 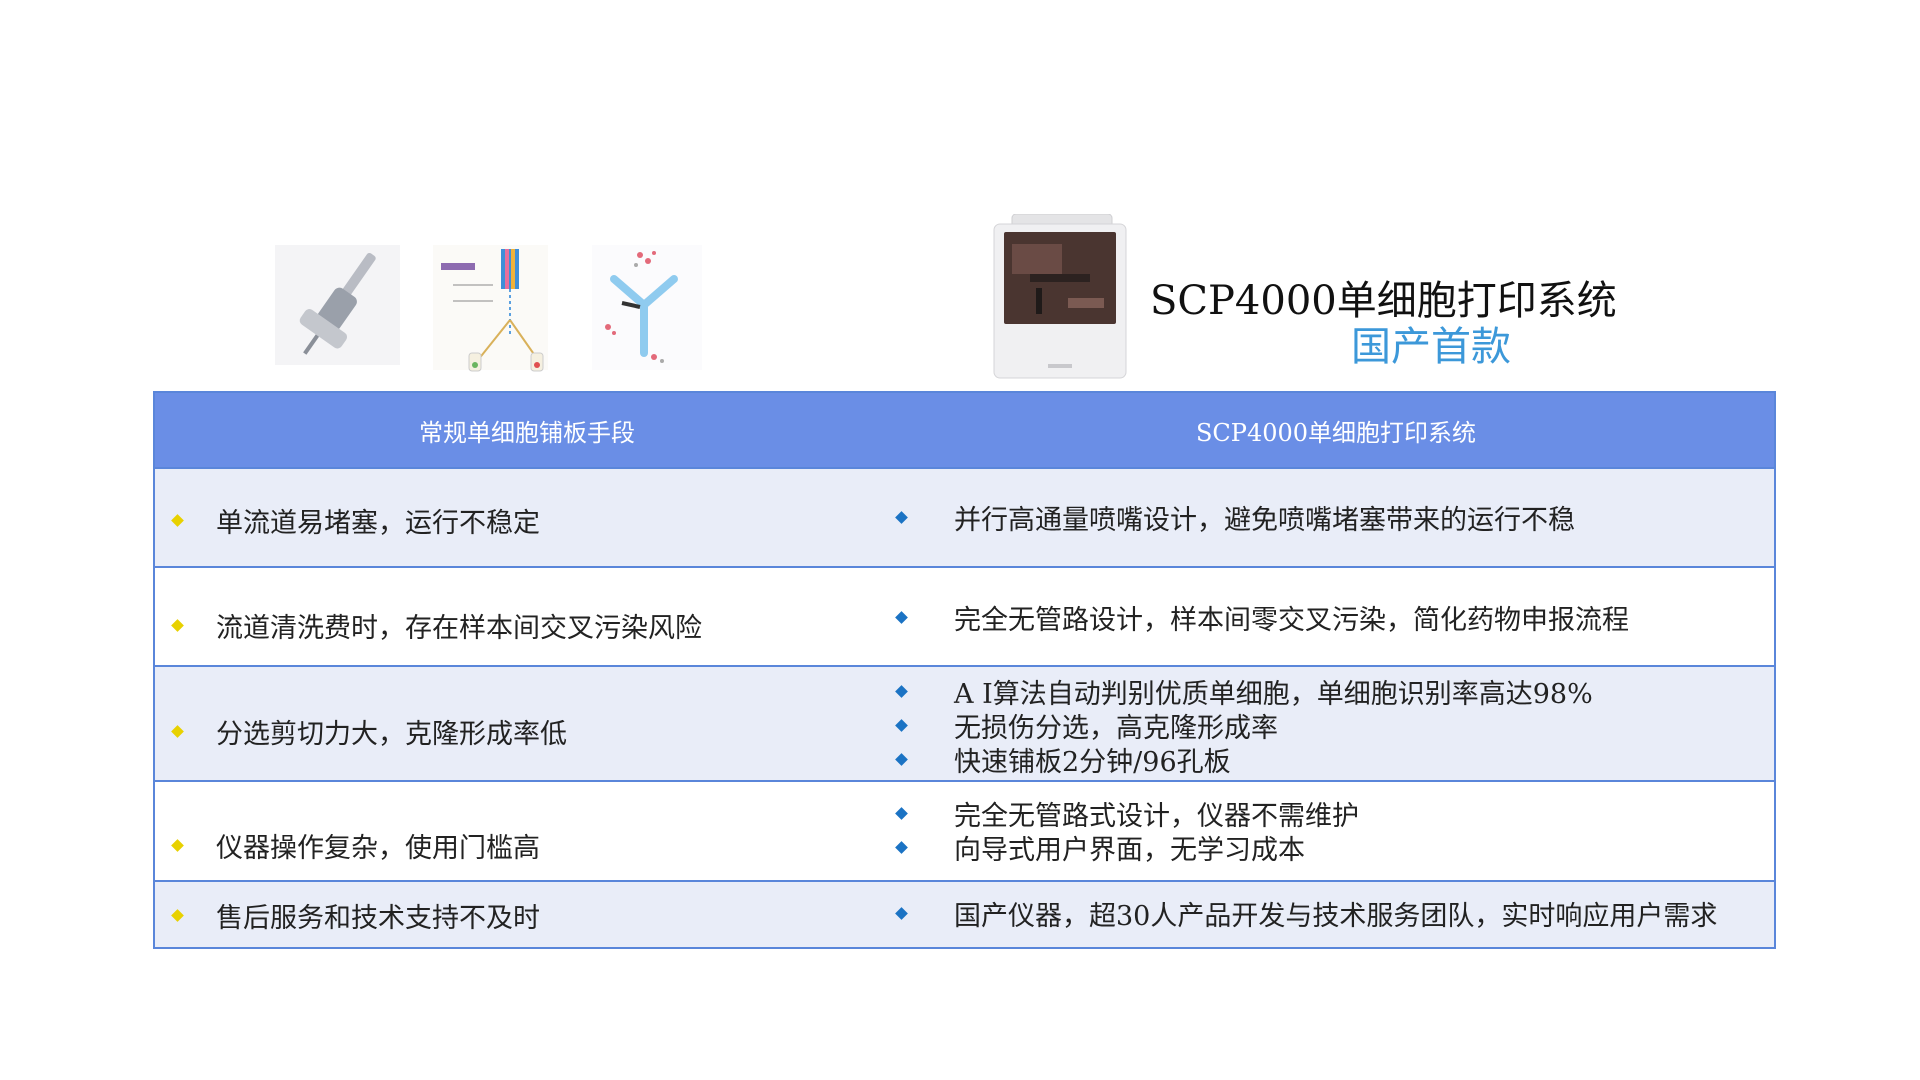 I want to click on scp4000-item: A I算法自动判别优质单细胞，单细胞识别率高达98%, so click(x=1244, y=692).